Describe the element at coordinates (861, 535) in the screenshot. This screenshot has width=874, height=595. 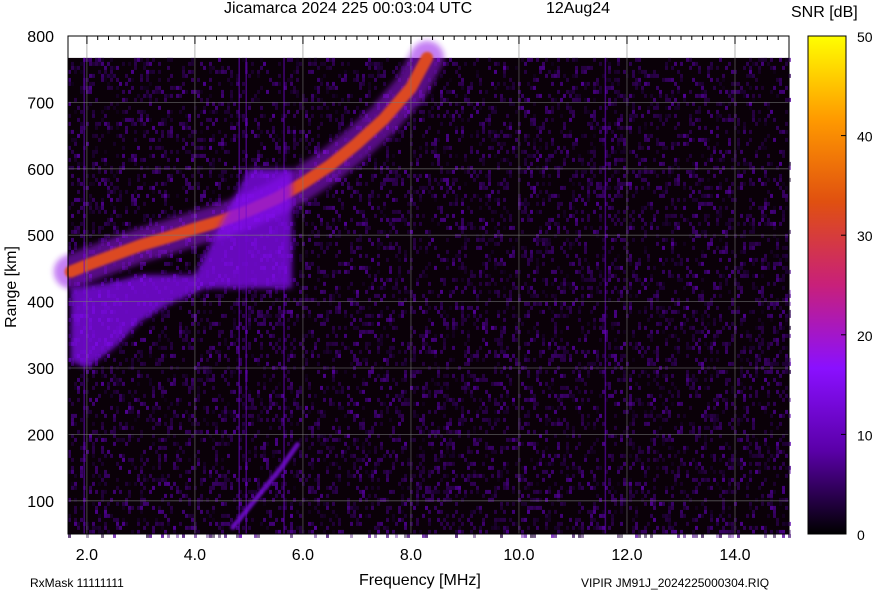
I see `colorbar-tick-label: 0` at that location.